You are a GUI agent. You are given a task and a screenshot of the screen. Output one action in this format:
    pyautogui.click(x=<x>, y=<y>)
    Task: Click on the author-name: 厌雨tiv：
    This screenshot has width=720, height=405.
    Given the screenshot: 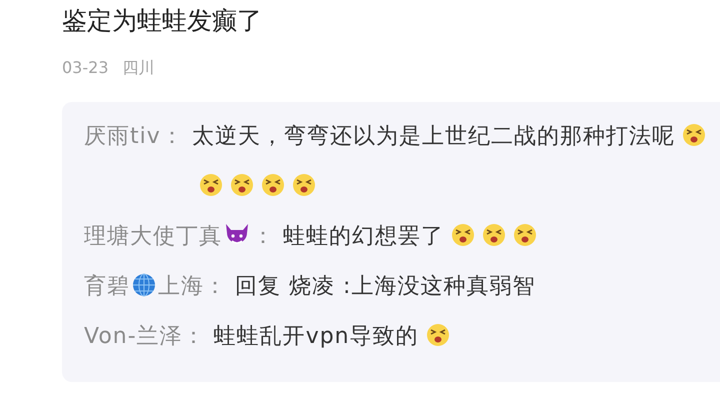 What is the action you would take?
    pyautogui.click(x=134, y=136)
    